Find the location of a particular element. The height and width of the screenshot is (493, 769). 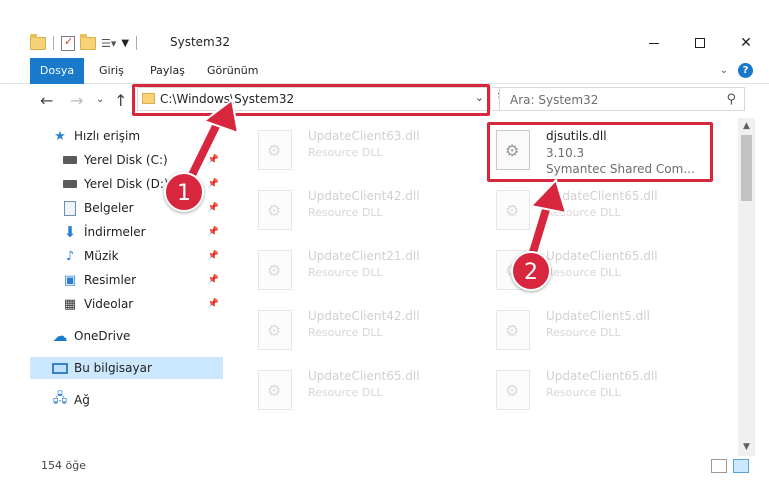

download-icon: ⬇ is located at coordinates (70, 232).